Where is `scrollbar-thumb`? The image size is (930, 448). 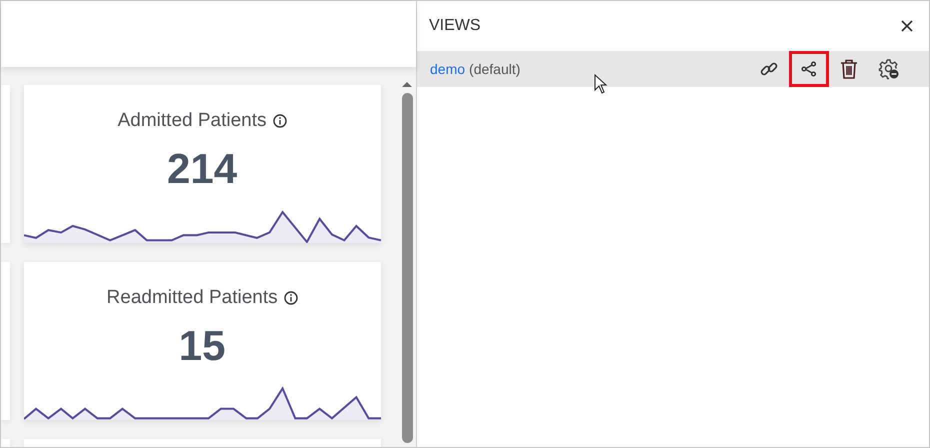 scrollbar-thumb is located at coordinates (407, 268).